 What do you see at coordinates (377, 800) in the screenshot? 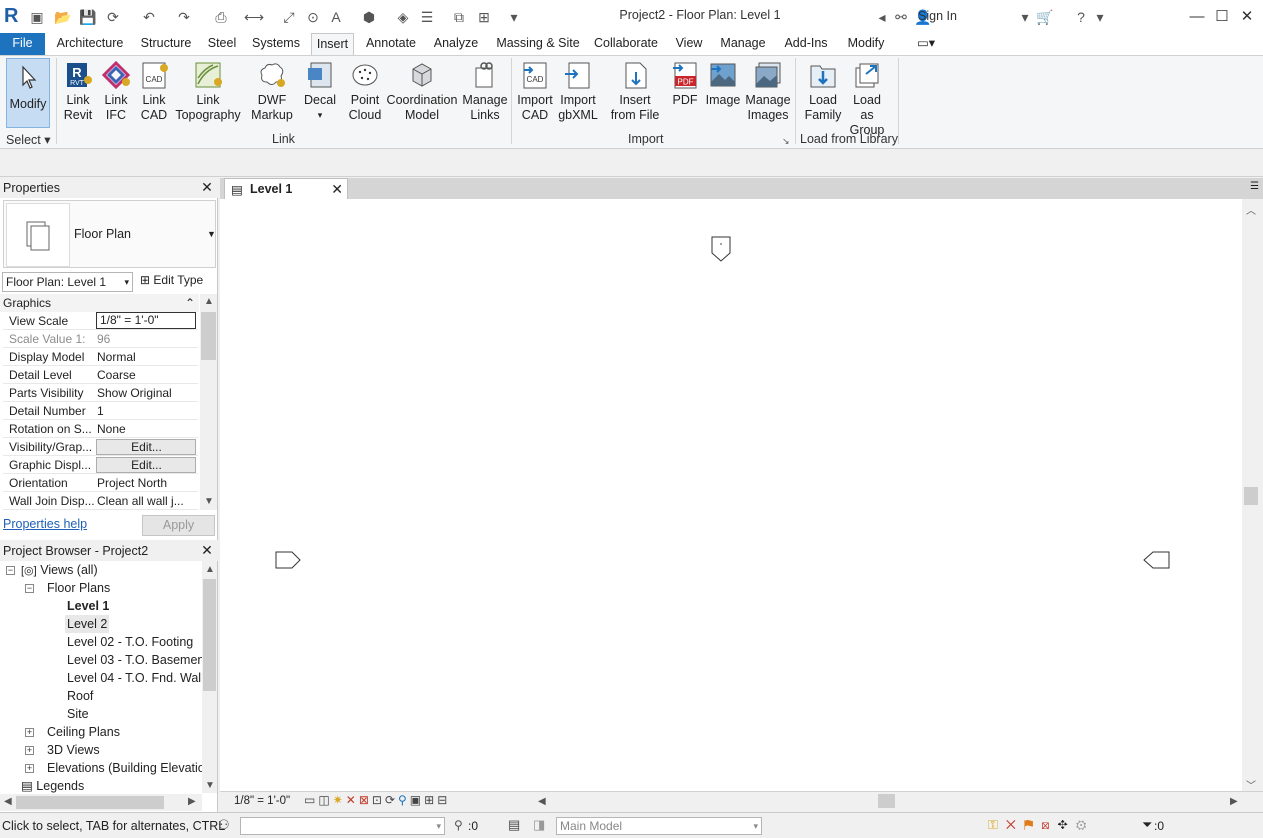
I see `view-control-icons: ▭◫✷✕⊠⊡⟳⚲▣⊞⊟` at bounding box center [377, 800].